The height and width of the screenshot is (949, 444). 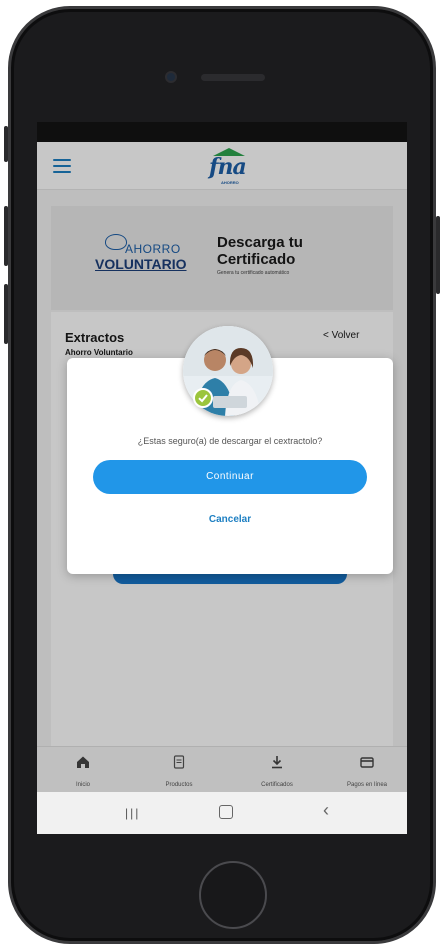 I want to click on volume-down-button, so click(x=6, y=314).